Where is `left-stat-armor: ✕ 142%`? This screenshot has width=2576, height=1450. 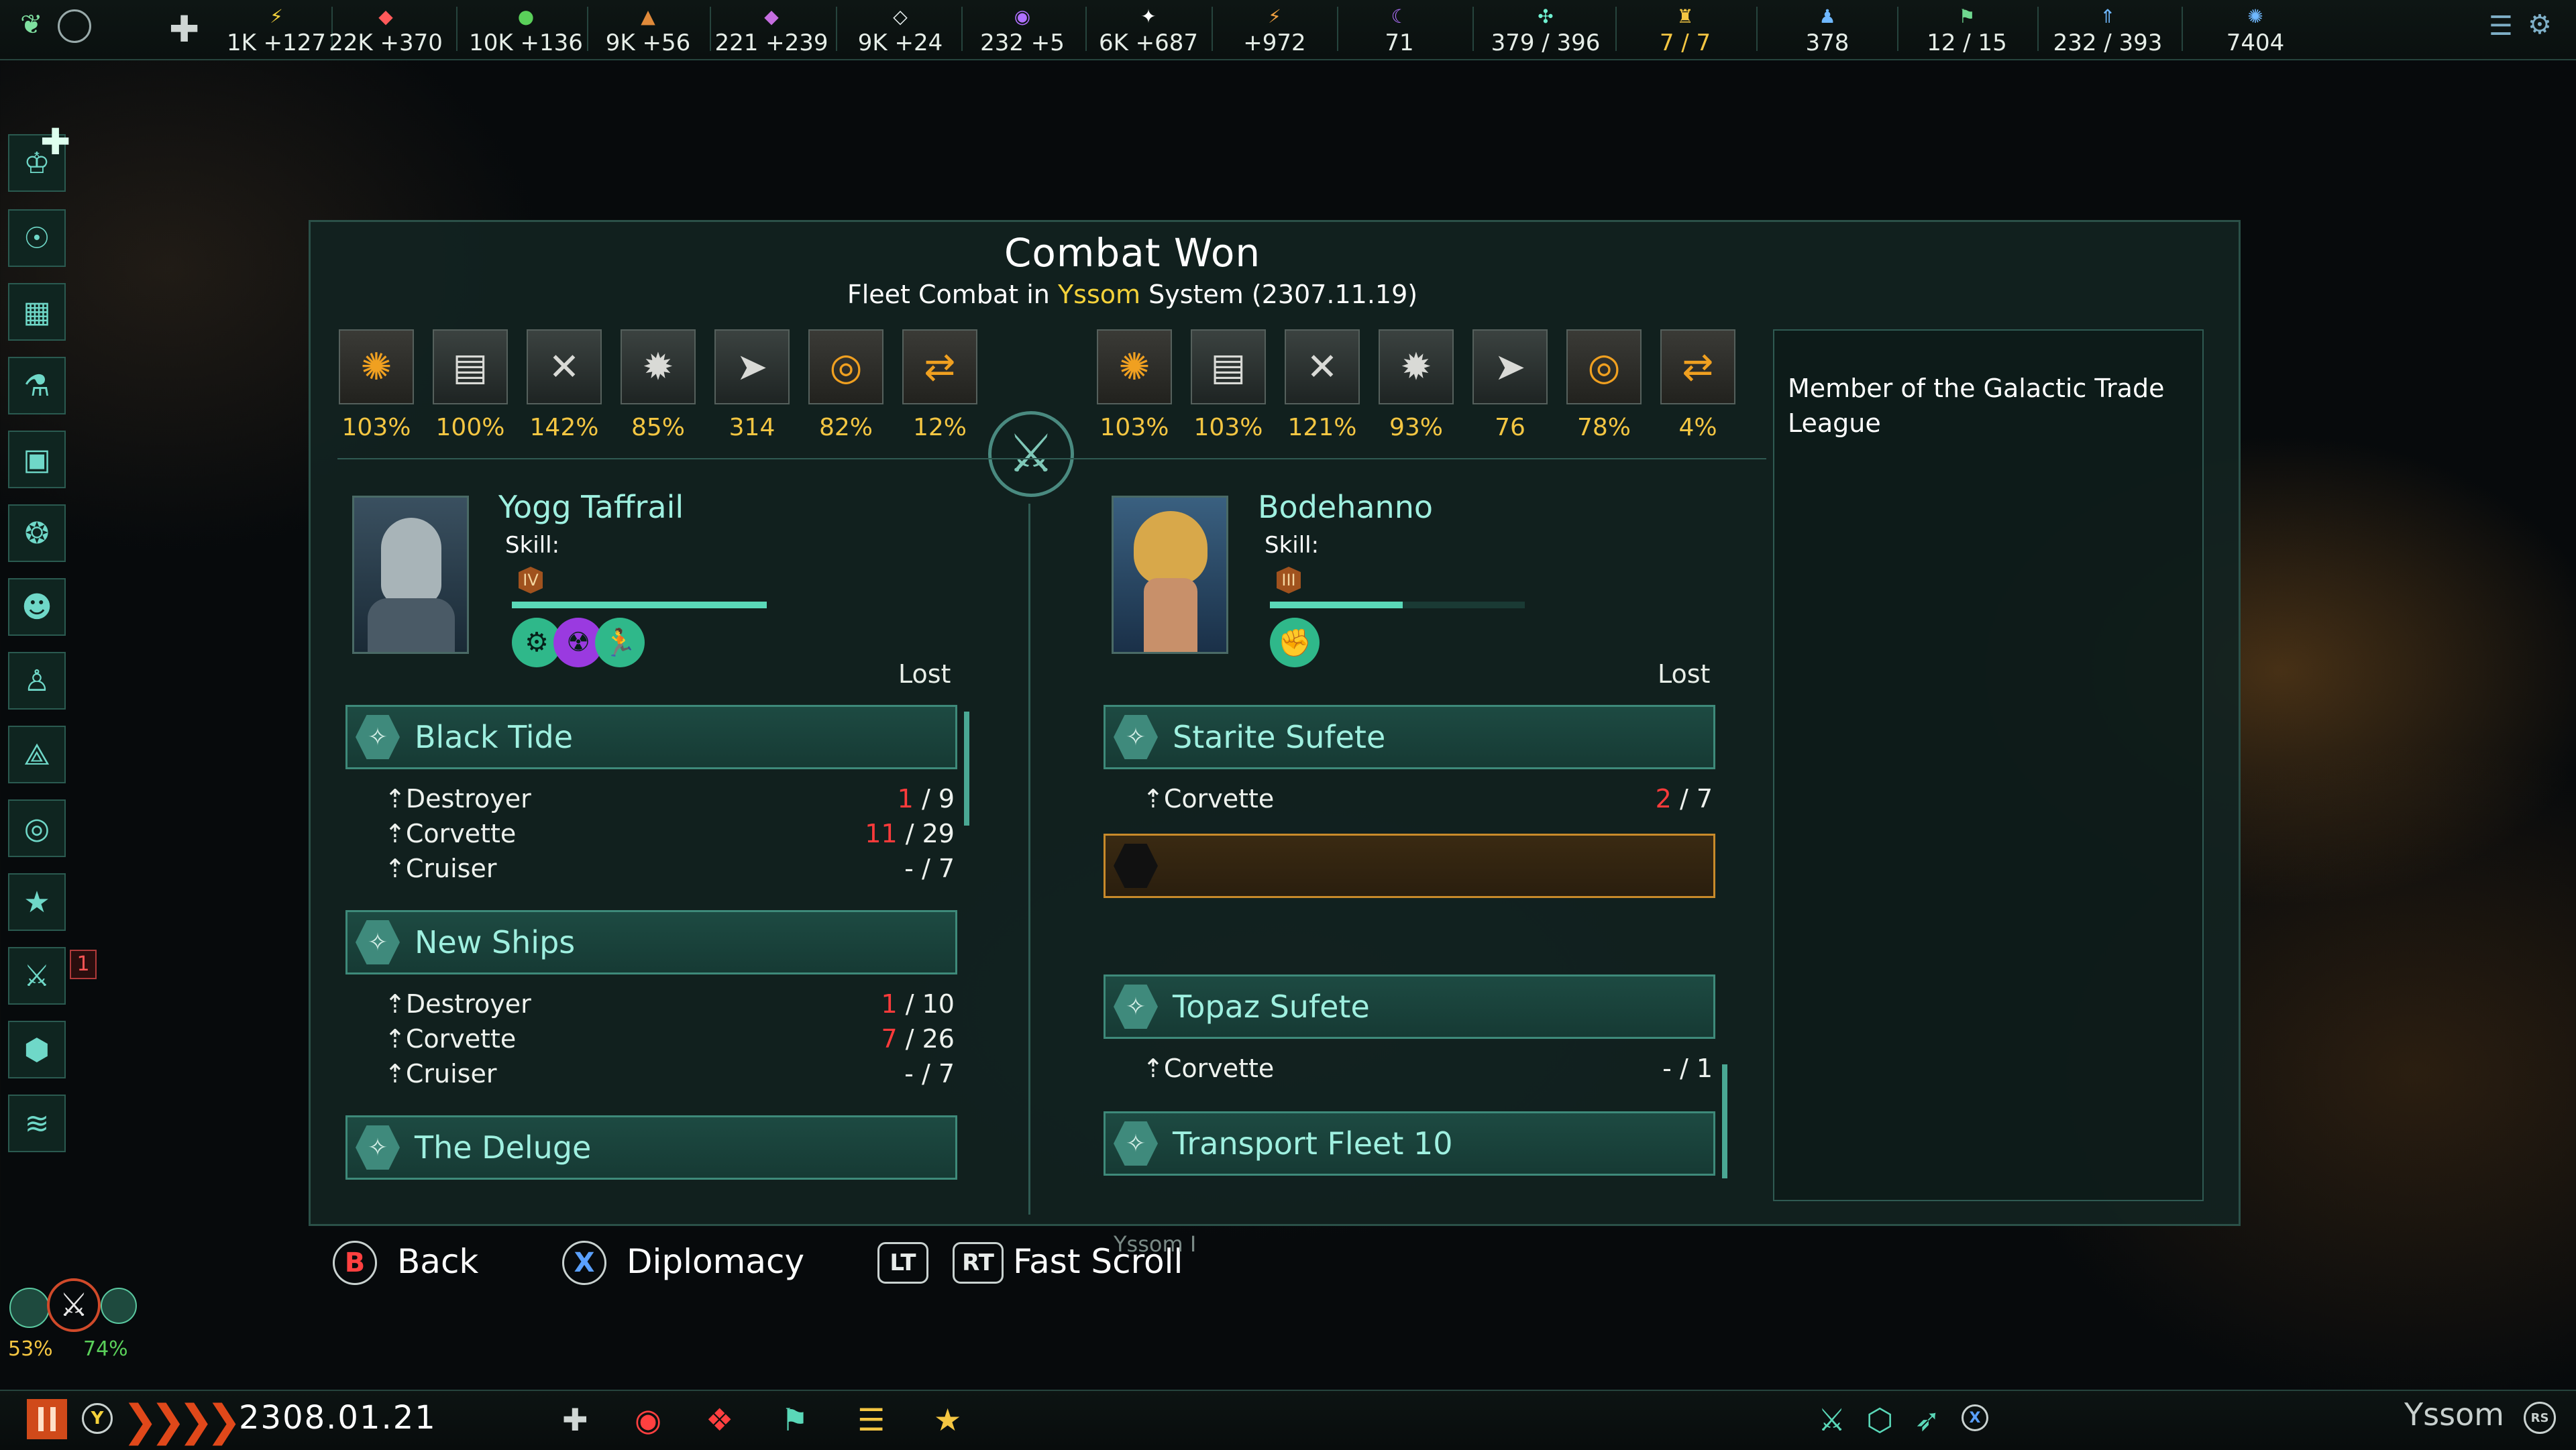 left-stat-armor: ✕ 142% is located at coordinates (564, 385).